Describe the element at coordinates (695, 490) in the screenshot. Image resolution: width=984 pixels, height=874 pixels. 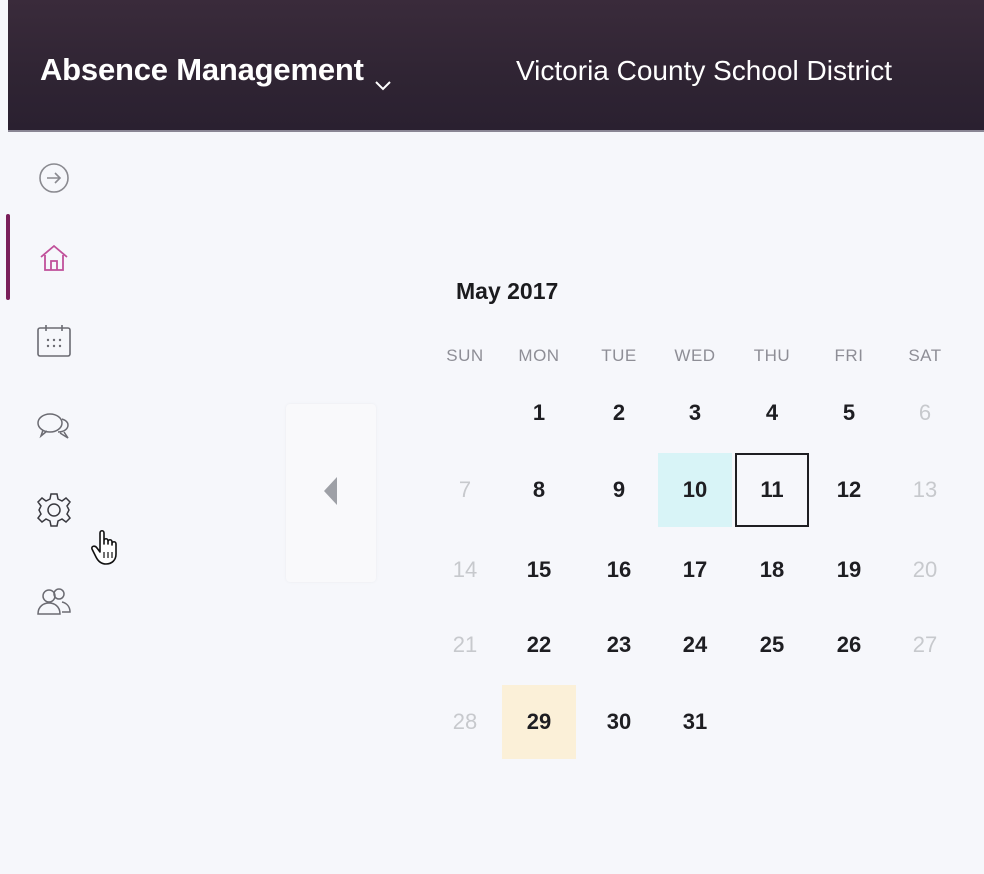
I see `calendar-day: 10` at that location.